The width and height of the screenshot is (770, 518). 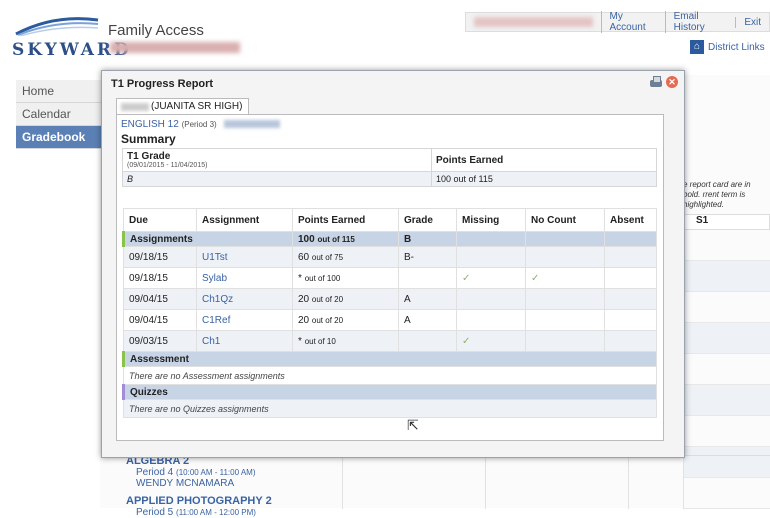 I want to click on table-row: 09/18/15 Sylab * out of 100 ✓ ✓, so click(x=390, y=278).